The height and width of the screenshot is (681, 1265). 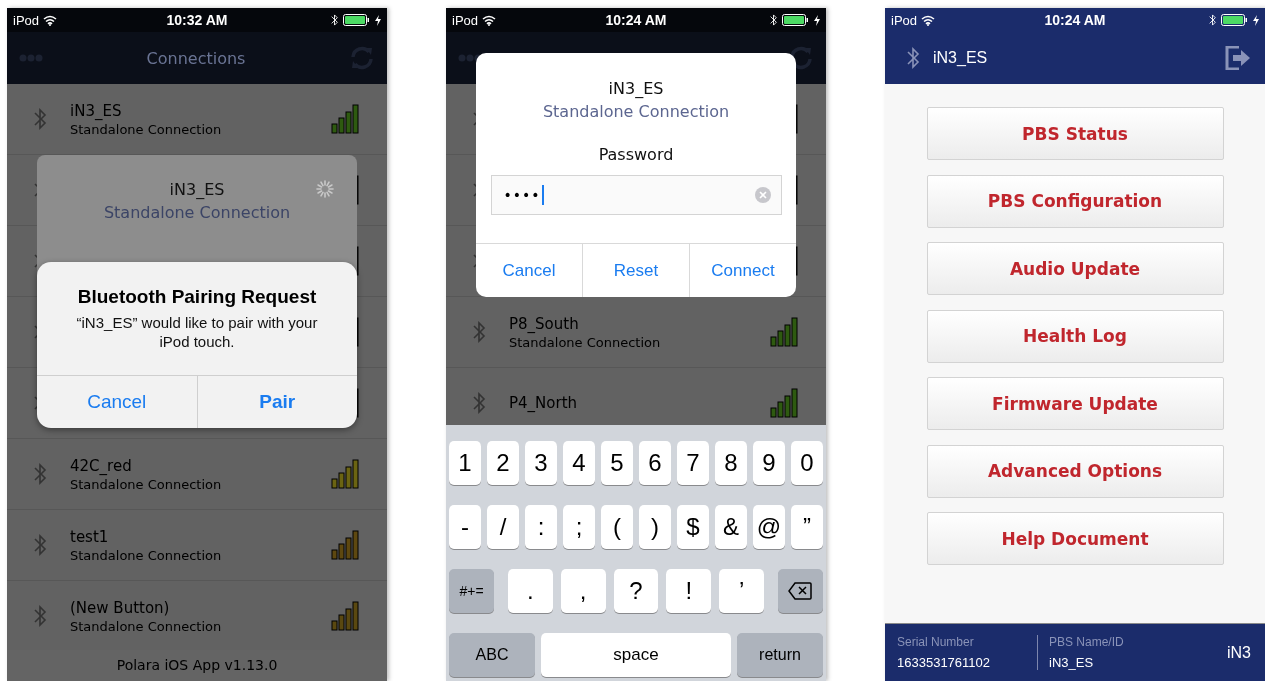 I want to click on screen-title: Connections, so click(x=196, y=58).